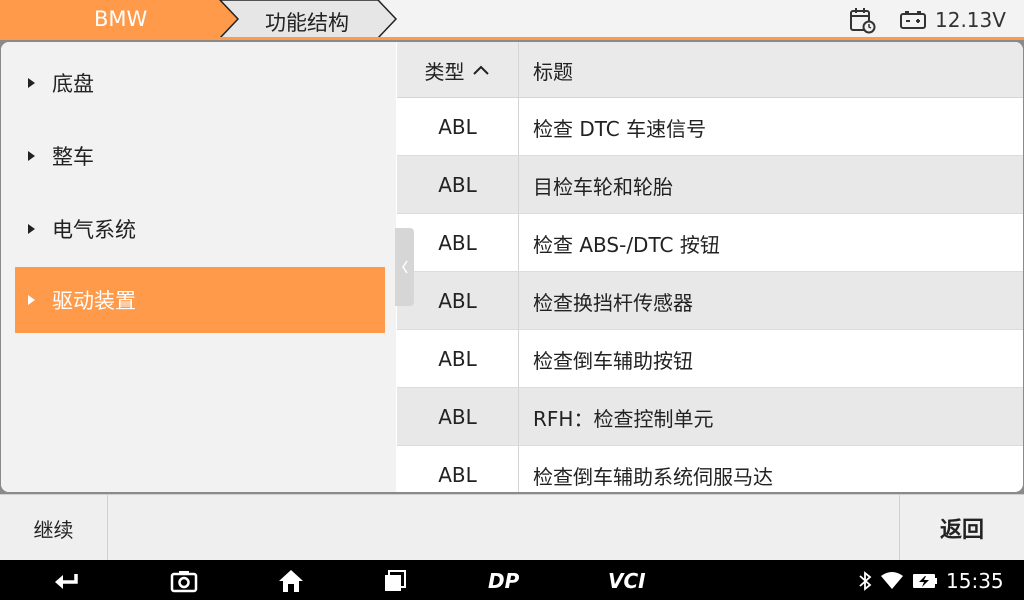  What do you see at coordinates (925, 581) in the screenshot?
I see `battery-charging-icon` at bounding box center [925, 581].